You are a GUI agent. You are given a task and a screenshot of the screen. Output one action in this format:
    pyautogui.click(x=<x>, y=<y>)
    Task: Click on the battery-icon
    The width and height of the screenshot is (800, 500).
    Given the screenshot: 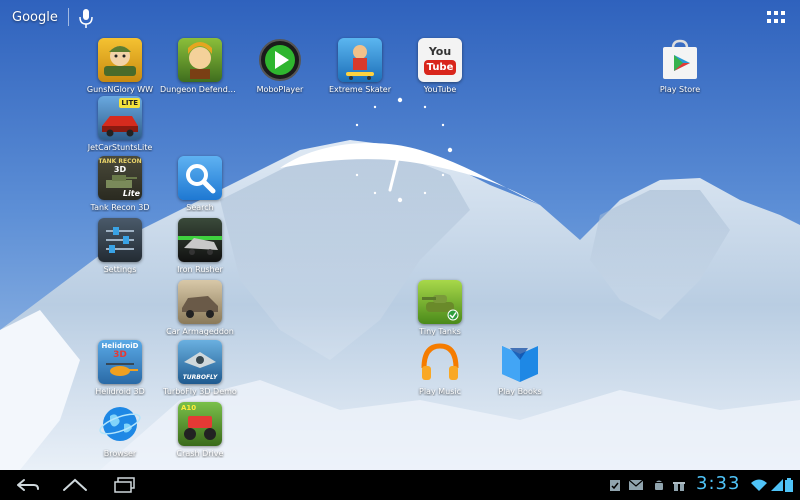 What is the action you would take?
    pyautogui.click(x=789, y=485)
    